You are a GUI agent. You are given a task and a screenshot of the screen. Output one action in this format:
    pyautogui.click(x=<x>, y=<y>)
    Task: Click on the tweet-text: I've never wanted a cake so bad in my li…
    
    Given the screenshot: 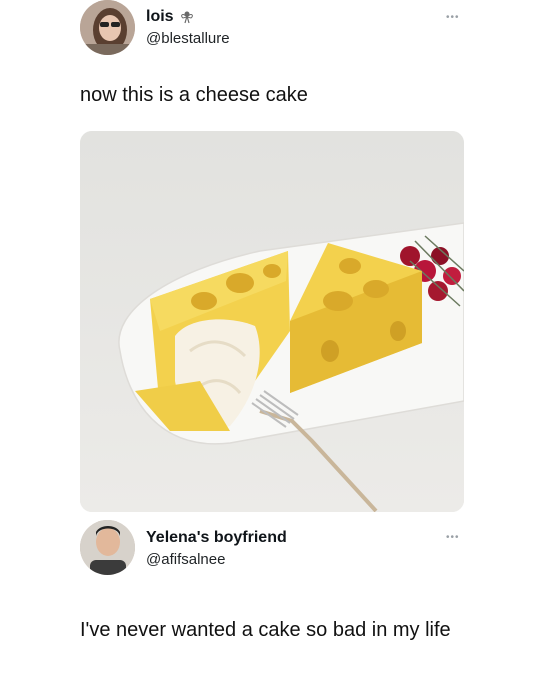 What is the action you would take?
    pyautogui.click(x=265, y=630)
    